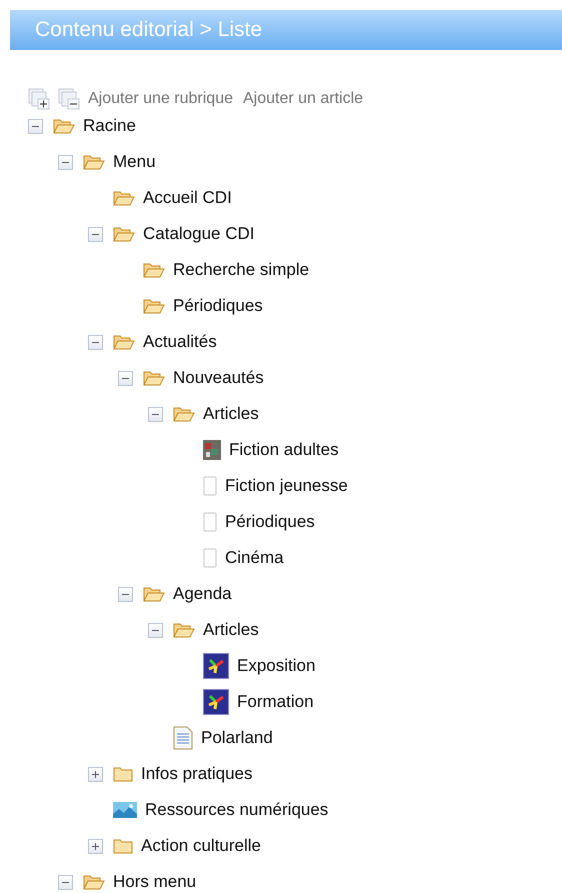 The height and width of the screenshot is (893, 562). What do you see at coordinates (275, 702) in the screenshot?
I see `tree-item-label: Formation` at bounding box center [275, 702].